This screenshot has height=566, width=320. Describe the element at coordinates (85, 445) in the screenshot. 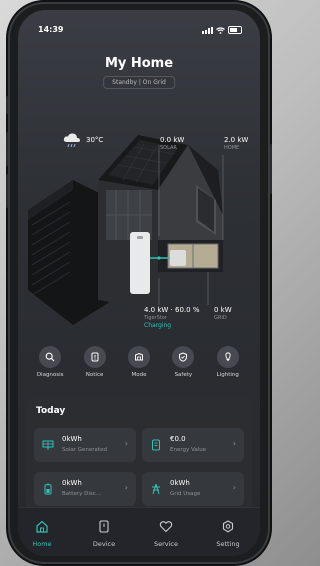

I see `card-solar-generated: 0kWh Solar Generated ›` at that location.